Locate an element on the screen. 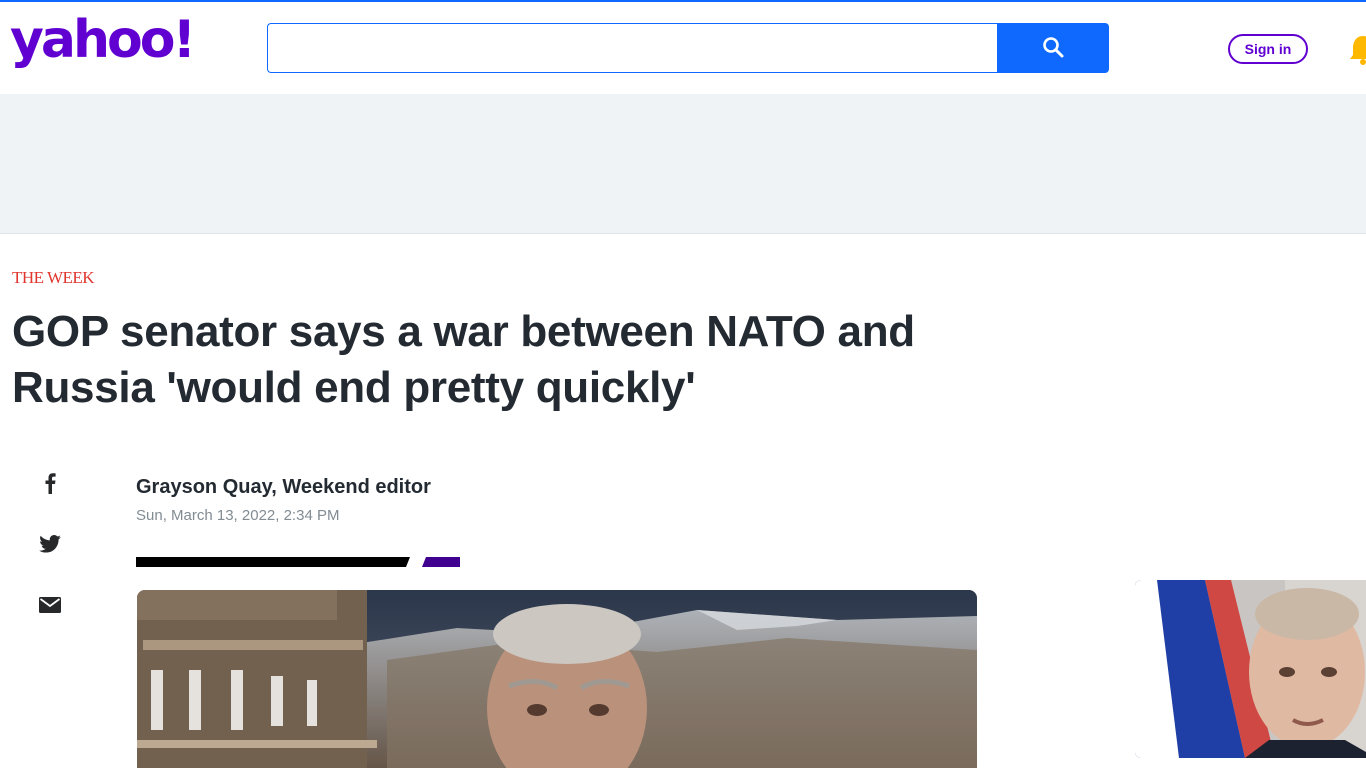 The height and width of the screenshot is (768, 1366). sign-in-button: Sign in is located at coordinates (1268, 49).